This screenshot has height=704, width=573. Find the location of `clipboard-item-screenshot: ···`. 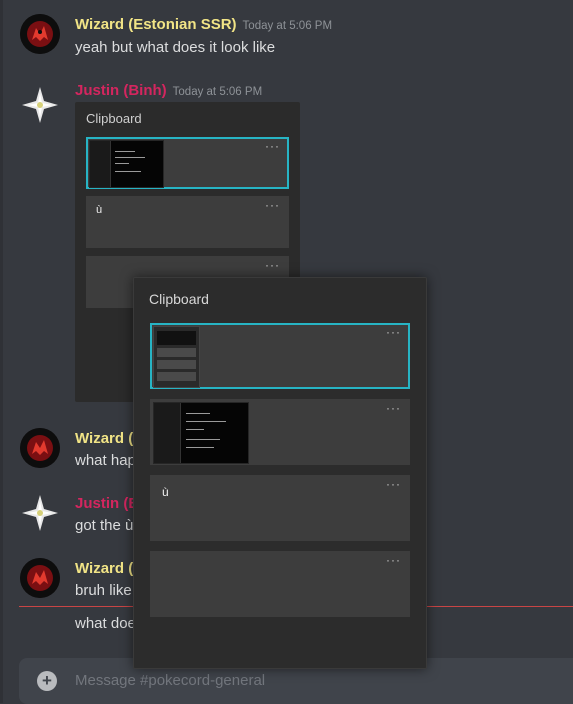

clipboard-item-screenshot: ··· is located at coordinates (187, 163).